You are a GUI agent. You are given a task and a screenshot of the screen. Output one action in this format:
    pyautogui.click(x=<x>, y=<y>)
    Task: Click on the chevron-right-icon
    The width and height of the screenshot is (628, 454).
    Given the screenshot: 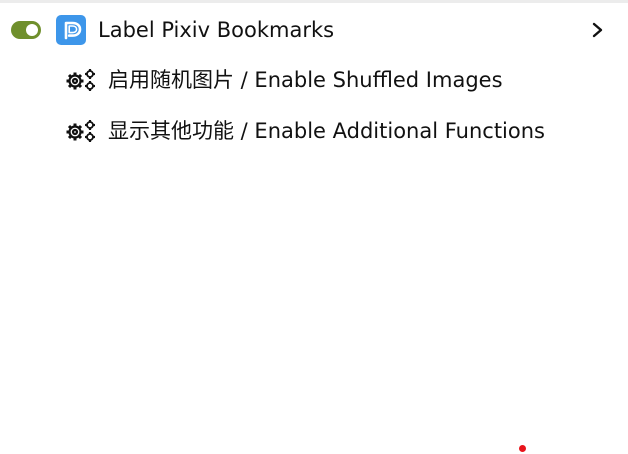 What is the action you would take?
    pyautogui.click(x=598, y=30)
    